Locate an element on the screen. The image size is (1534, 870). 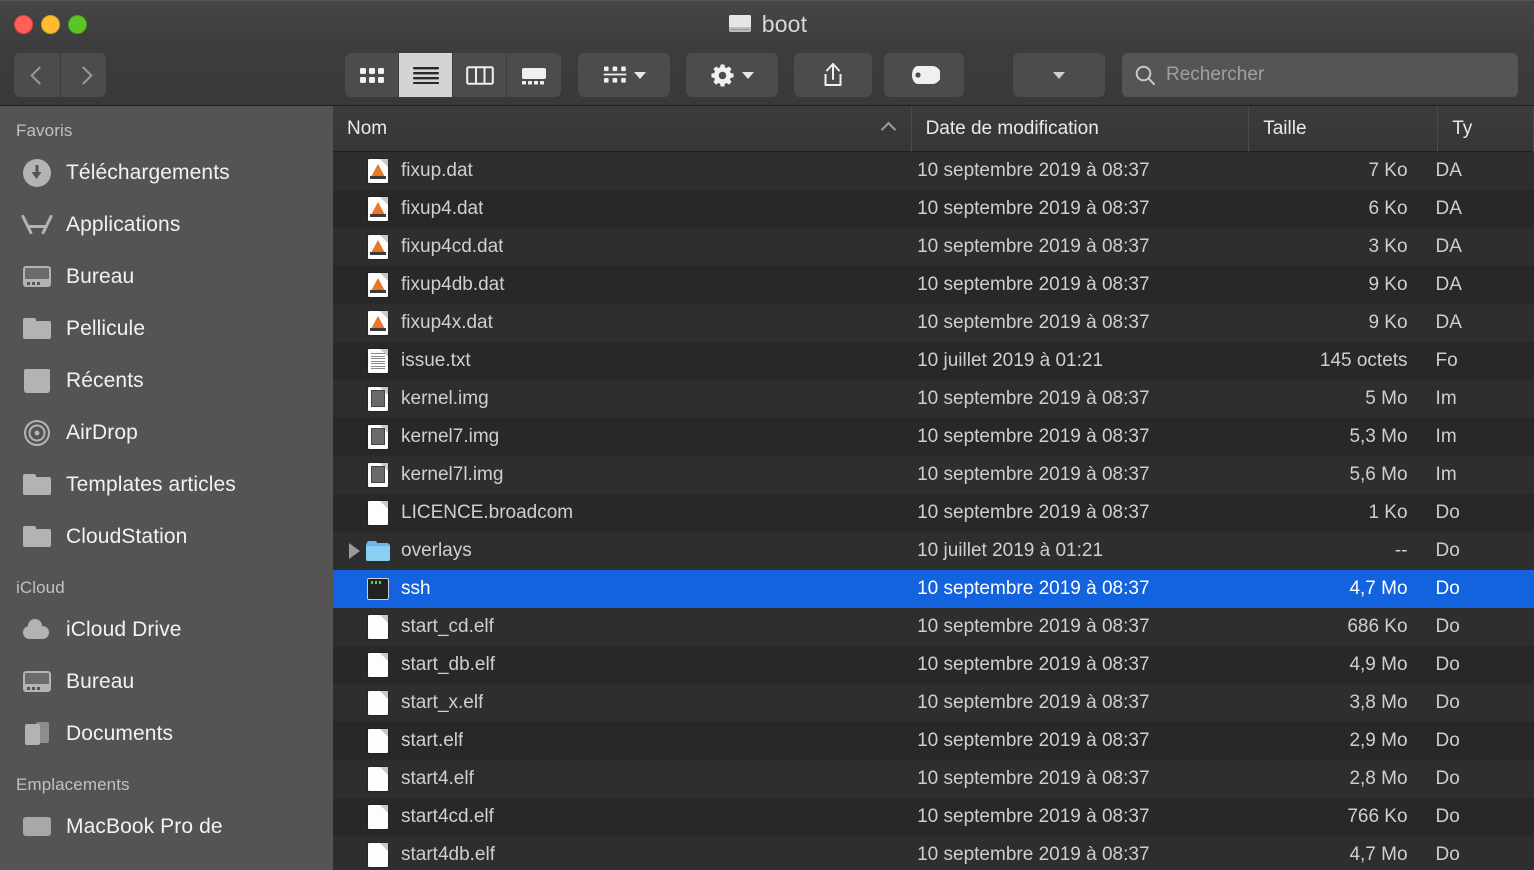
table-row: overlays 10 juillet 2019 à 01:21 -- Do is located at coordinates (933, 551).